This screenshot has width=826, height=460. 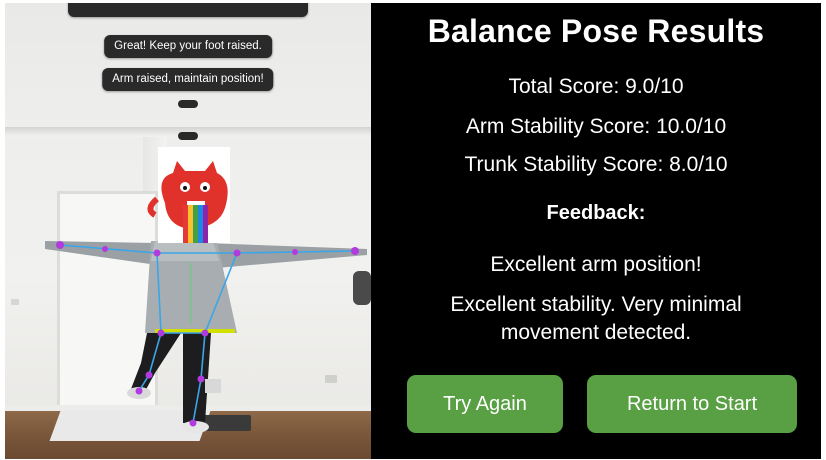 I want to click on feedback-toast: Arm raised, maintain position!, so click(x=188, y=79).